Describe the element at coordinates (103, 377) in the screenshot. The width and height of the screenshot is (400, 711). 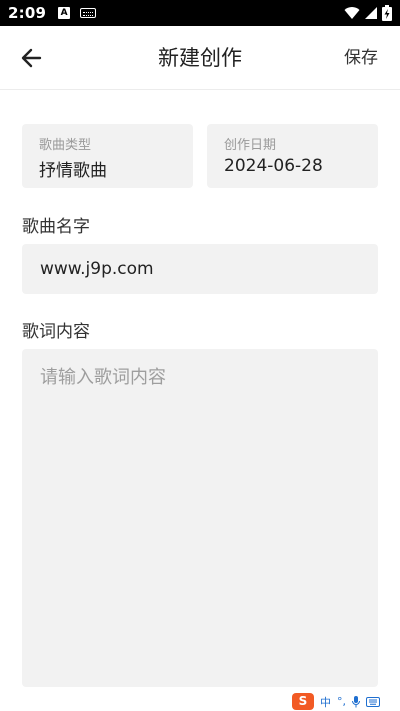
I see `lyrics-placeholder: 请输入歌词内容` at that location.